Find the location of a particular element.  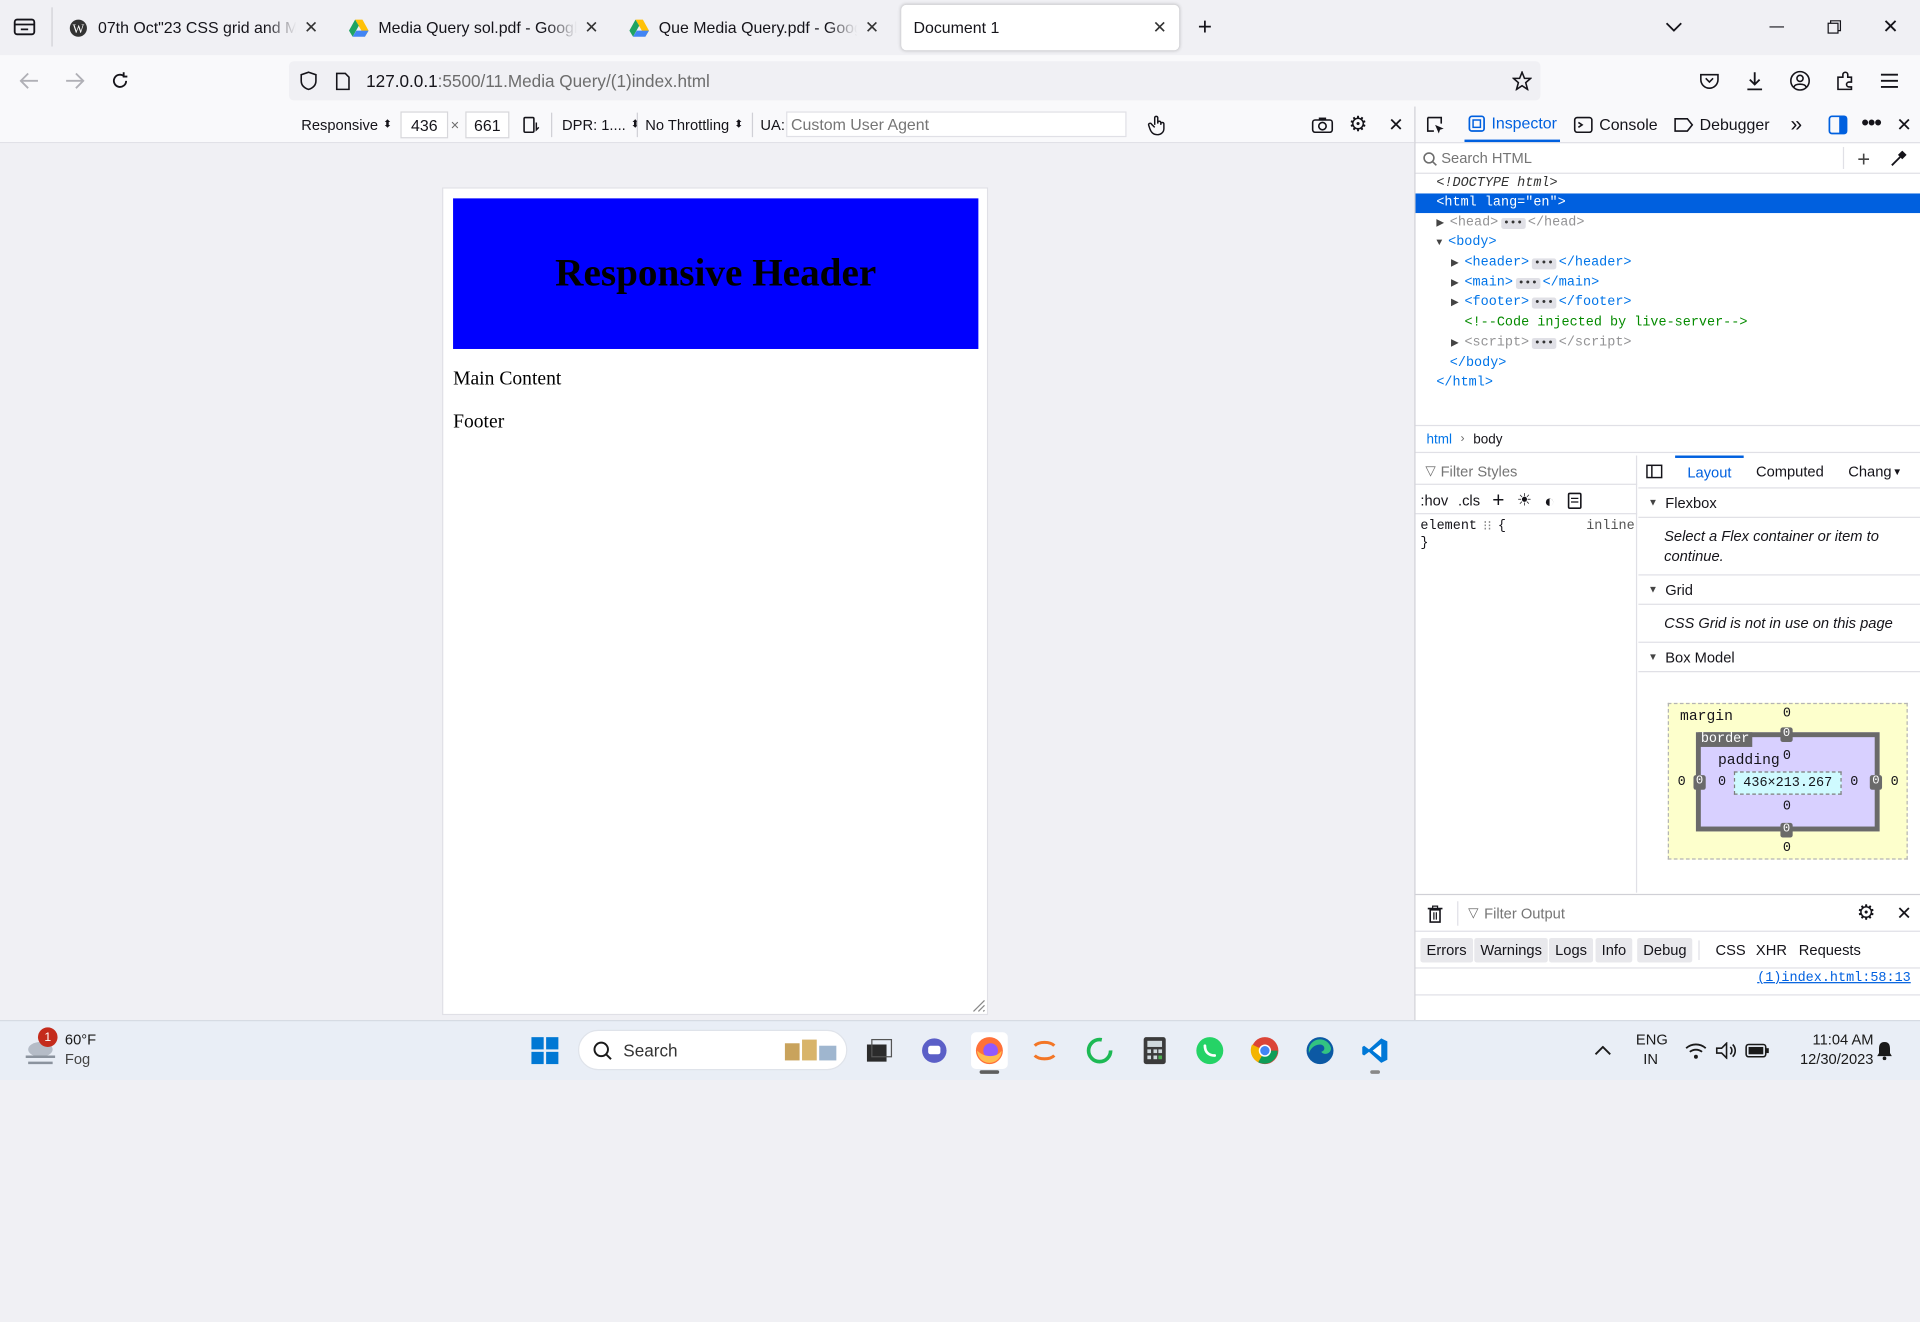

tree-script: ▶ <script> ••• </script> is located at coordinates (1668, 343).